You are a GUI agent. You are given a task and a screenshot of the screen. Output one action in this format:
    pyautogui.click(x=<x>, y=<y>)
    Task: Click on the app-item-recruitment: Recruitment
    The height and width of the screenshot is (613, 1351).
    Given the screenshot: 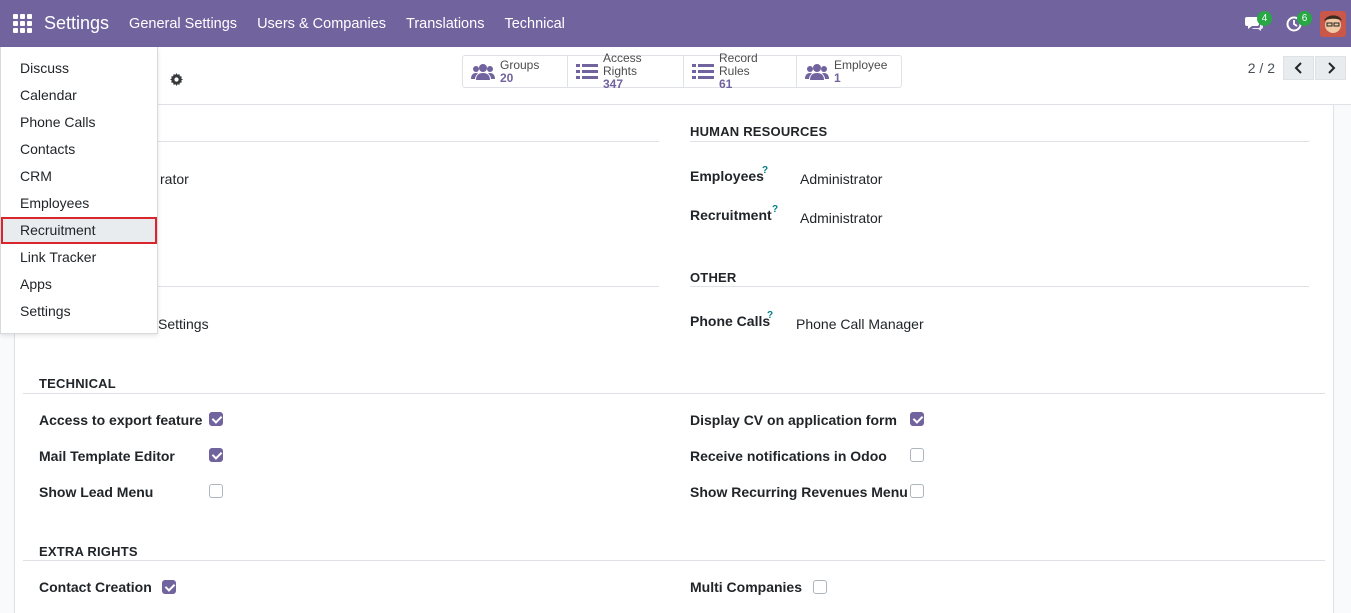 What is the action you would take?
    pyautogui.click(x=79, y=230)
    